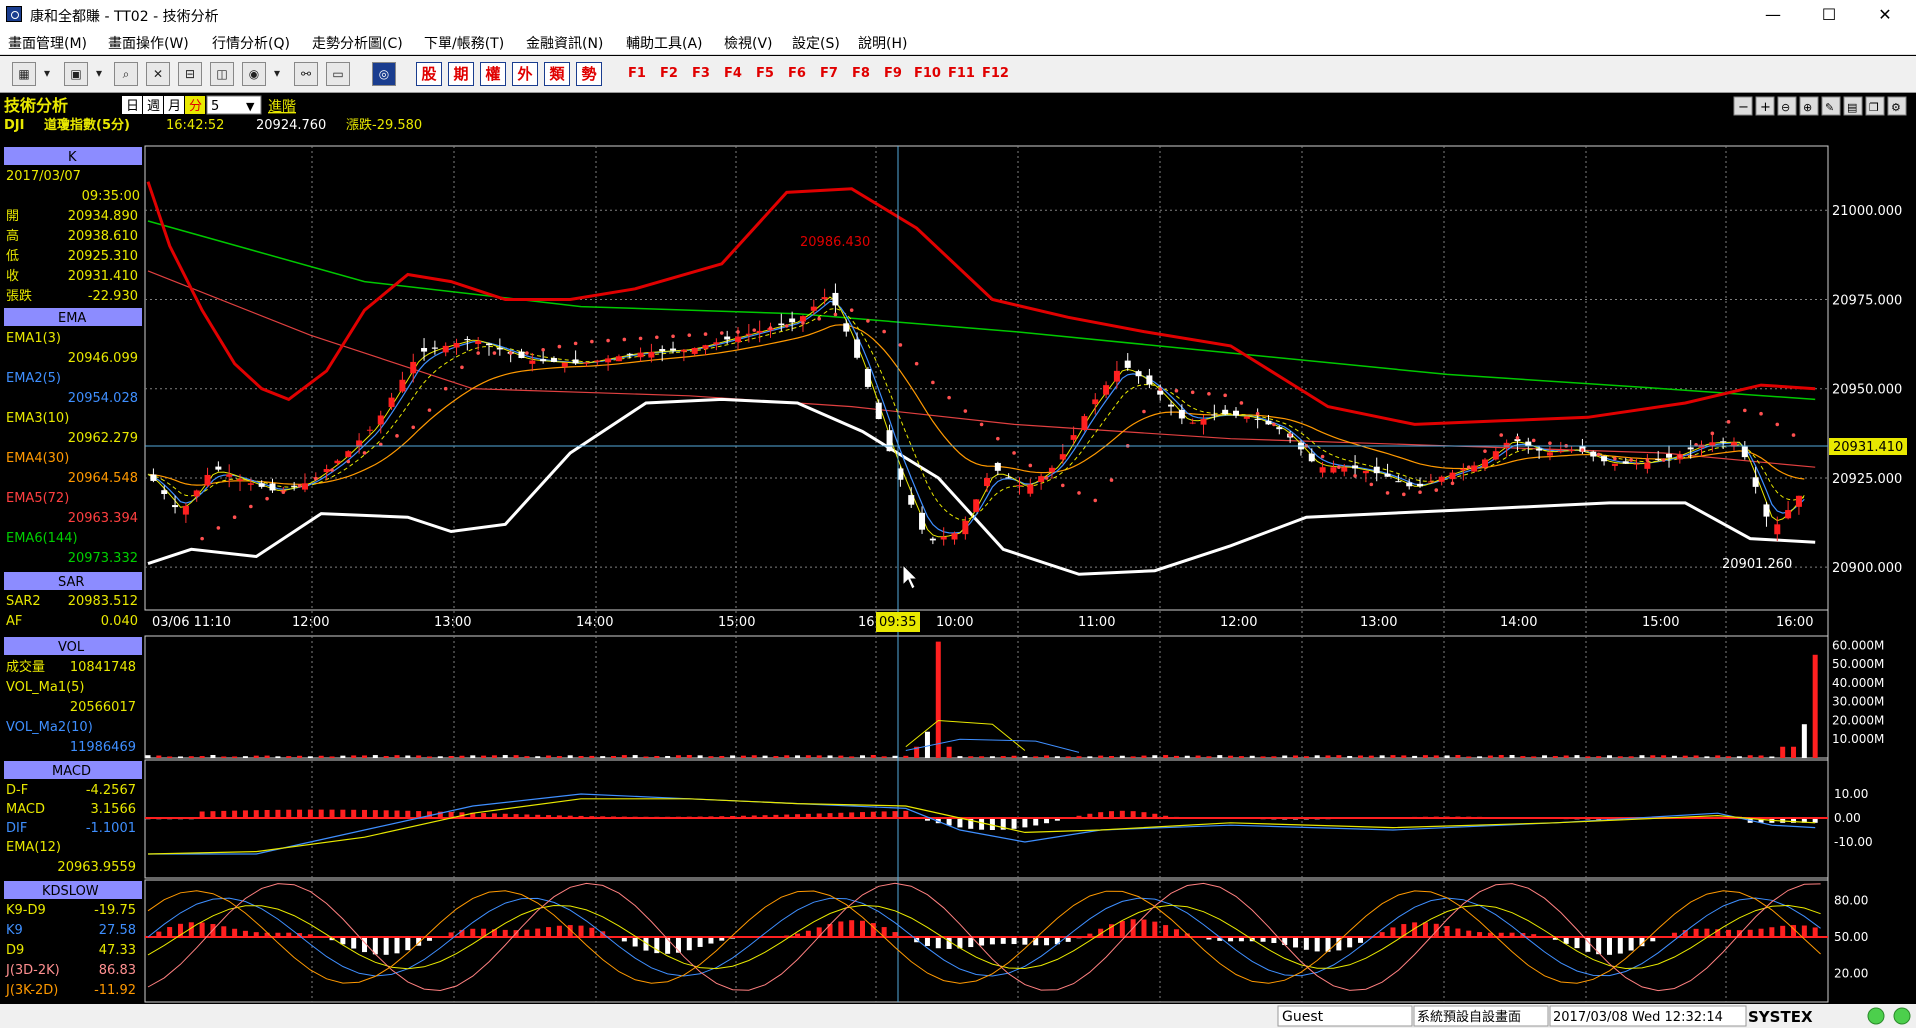 The image size is (1916, 1028). Describe the element at coordinates (119, 621) in the screenshot. I see `af-value: 0.040` at that location.